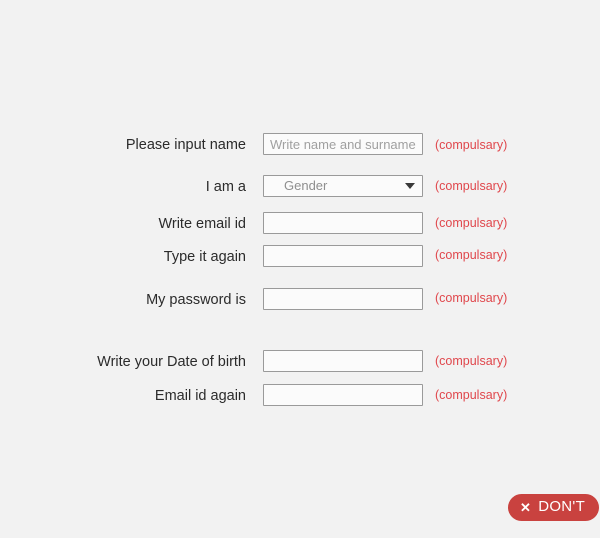  Describe the element at coordinates (171, 362) in the screenshot. I see `field-label: Write your Date of birth` at that location.